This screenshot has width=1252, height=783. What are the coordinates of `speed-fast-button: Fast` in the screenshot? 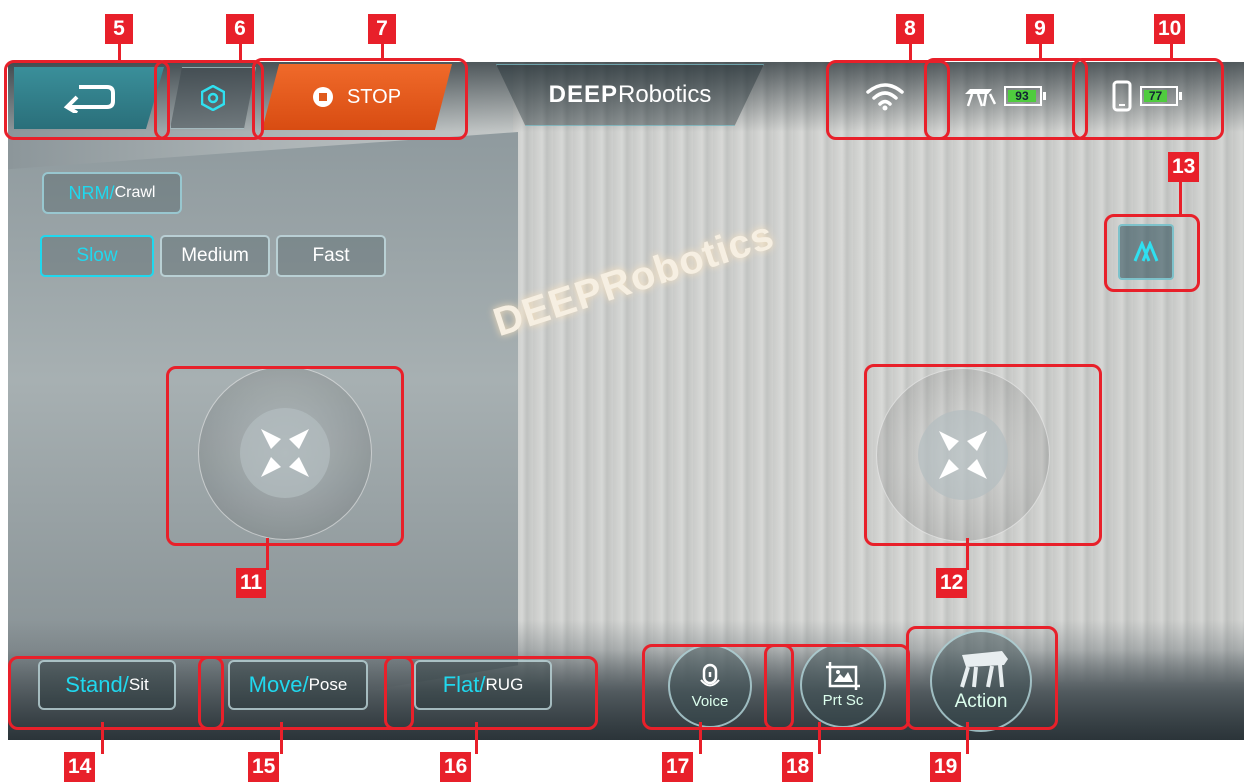 It's located at (331, 256).